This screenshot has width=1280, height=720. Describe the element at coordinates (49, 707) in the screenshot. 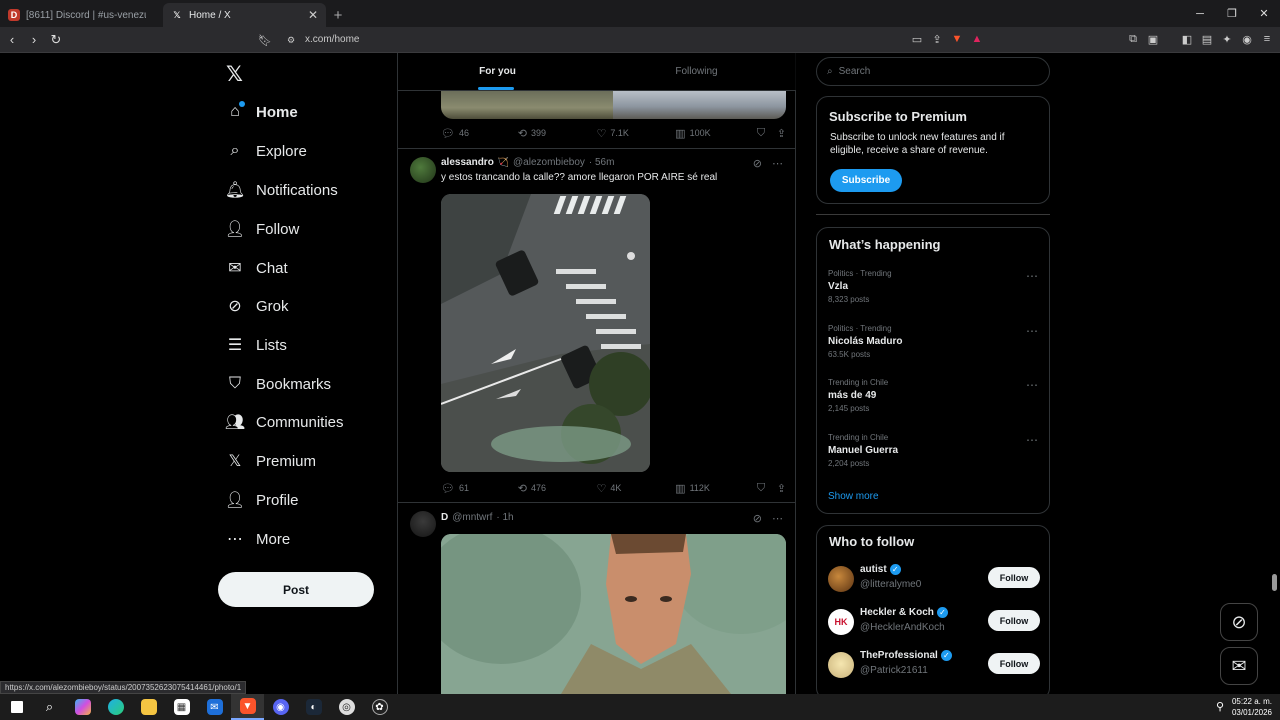

I see `search-button: ⌕` at that location.